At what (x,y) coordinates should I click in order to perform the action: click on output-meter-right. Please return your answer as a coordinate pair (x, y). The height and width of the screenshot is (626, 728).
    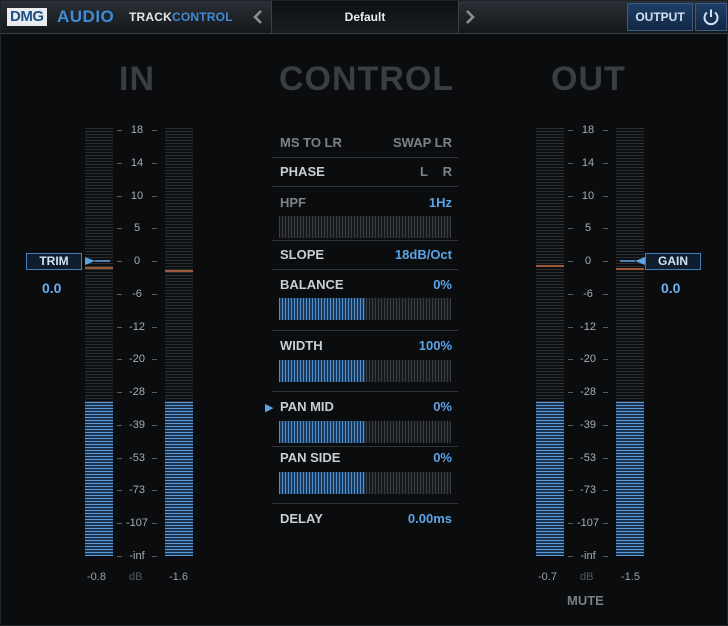
    Looking at the image, I should click on (630, 342).